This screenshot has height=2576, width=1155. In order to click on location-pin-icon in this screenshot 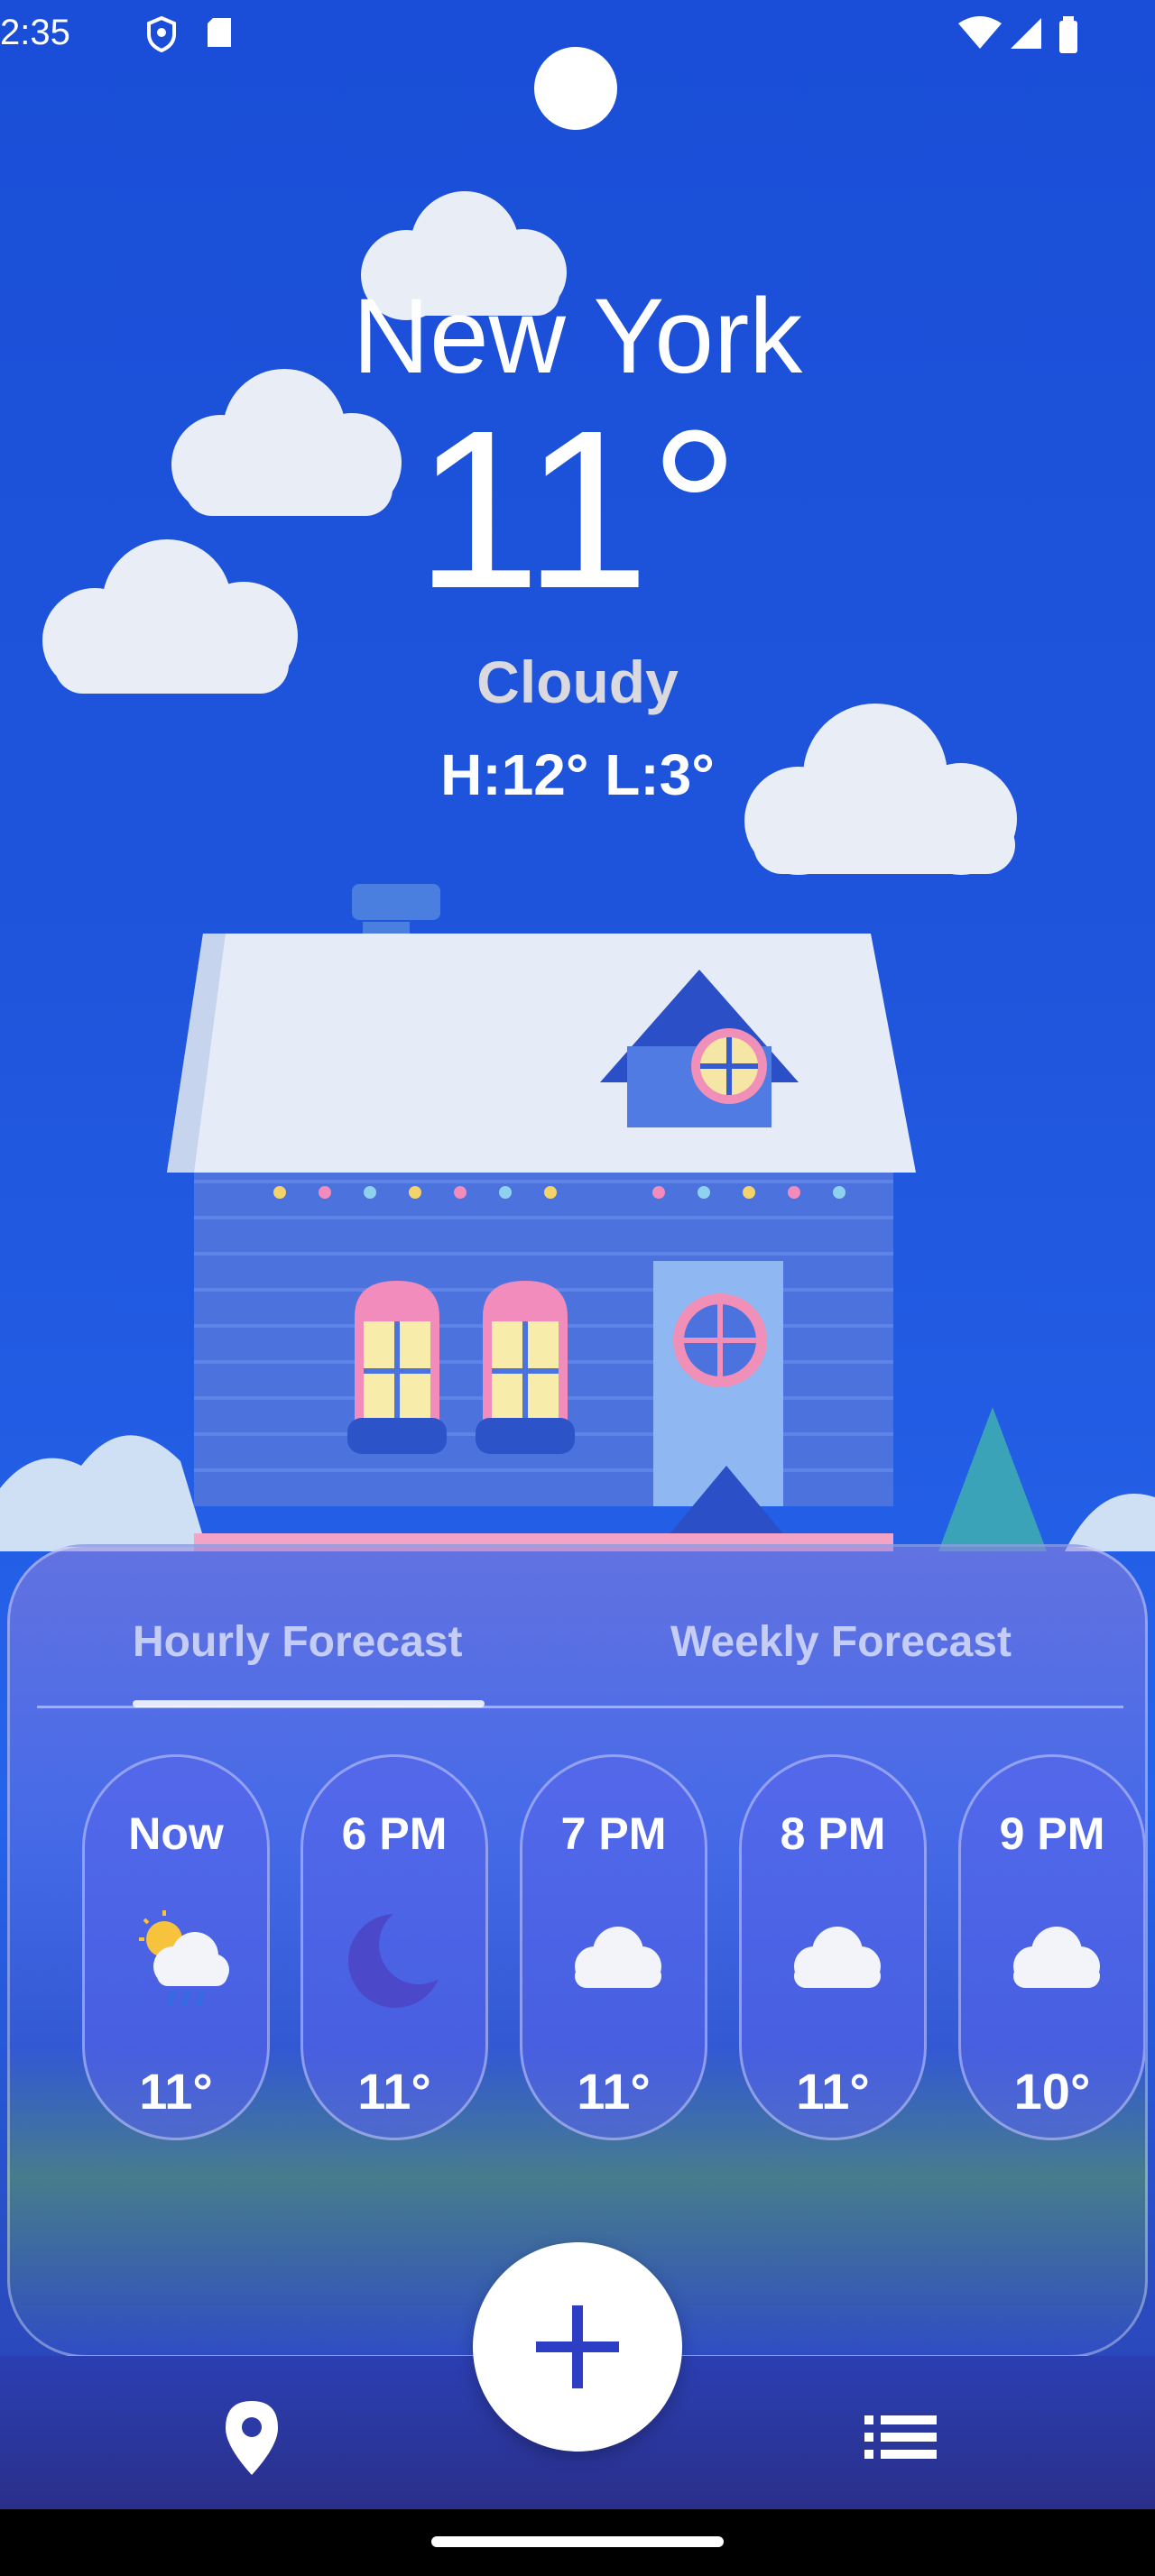, I will do `click(252, 2438)`.